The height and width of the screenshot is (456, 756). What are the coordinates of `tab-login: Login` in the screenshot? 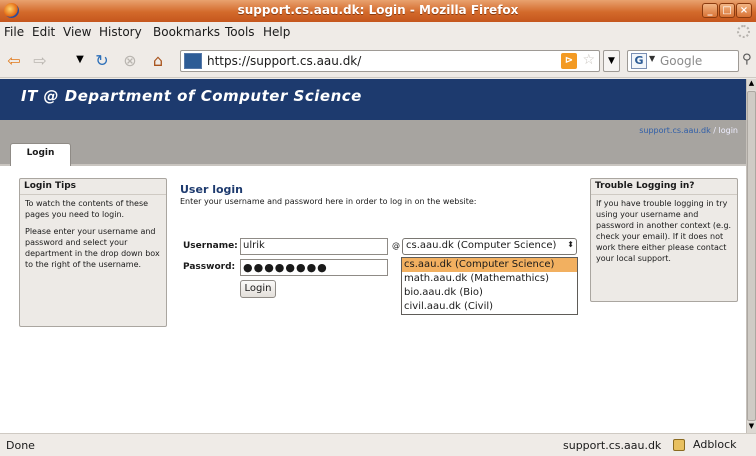 It's located at (40, 154).